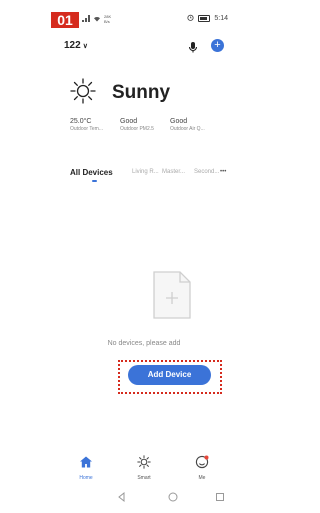 This screenshot has height=513, width=320. Describe the element at coordinates (86, 478) in the screenshot. I see `nav-label-home: Home` at that location.